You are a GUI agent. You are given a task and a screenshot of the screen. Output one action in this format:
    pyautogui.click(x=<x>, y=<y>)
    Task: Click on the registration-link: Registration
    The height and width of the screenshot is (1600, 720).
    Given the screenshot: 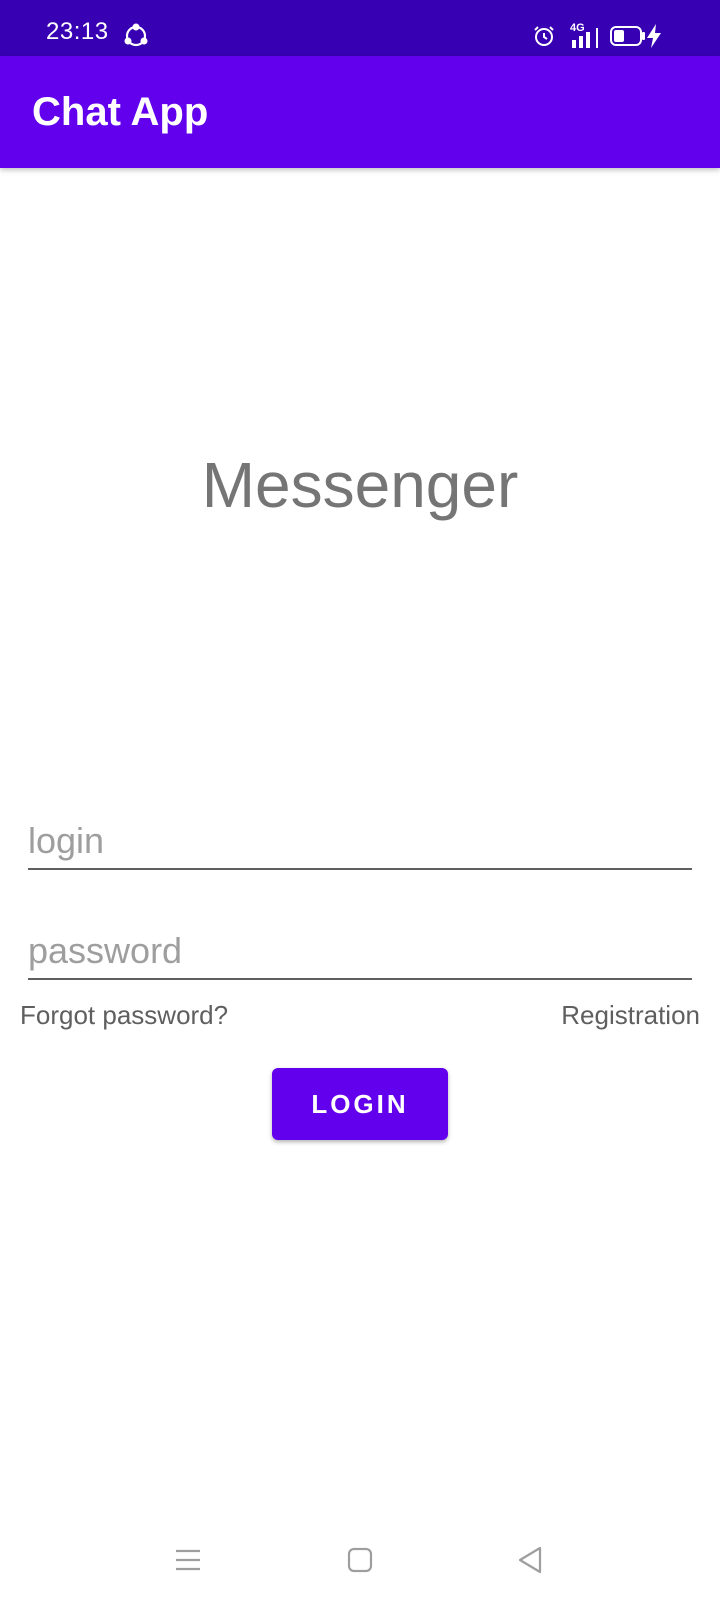 What is the action you would take?
    pyautogui.click(x=630, y=1015)
    